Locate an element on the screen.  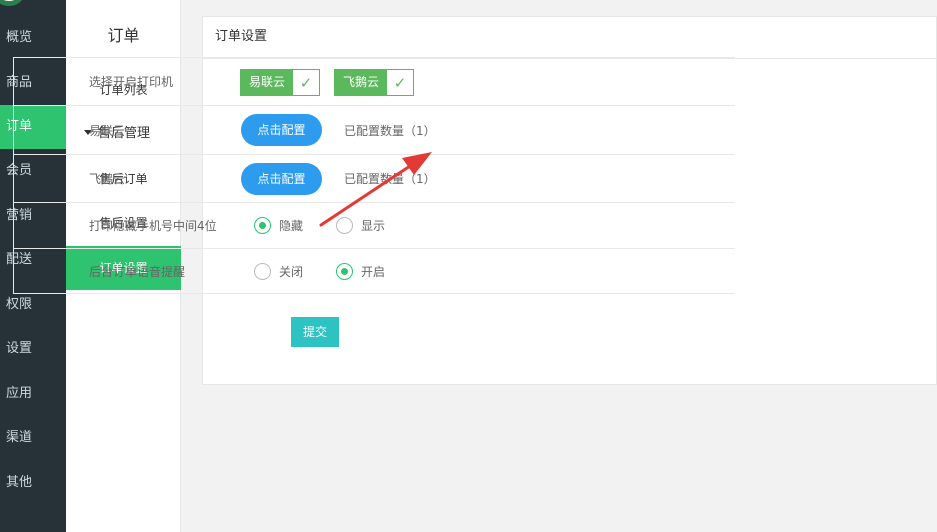
voice-reminder-label: 后台订单语音提醒 is located at coordinates (137, 271).